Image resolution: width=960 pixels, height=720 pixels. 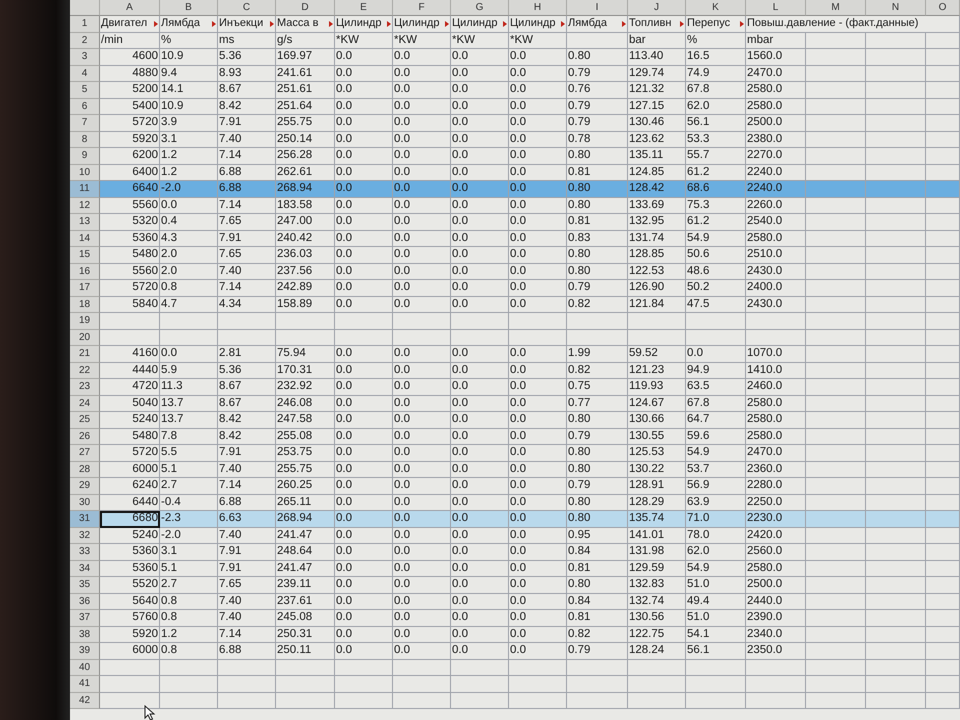 I want to click on table-cell: 5320, so click(x=130, y=222).